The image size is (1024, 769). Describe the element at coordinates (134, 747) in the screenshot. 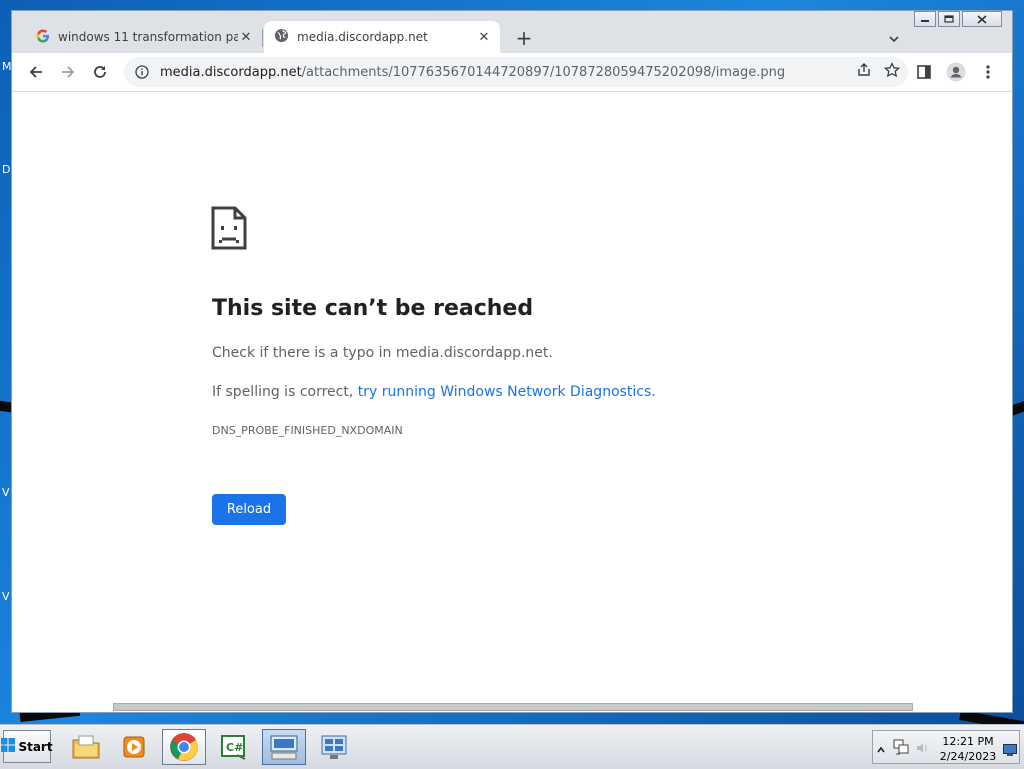

I see `media-player-icon` at that location.